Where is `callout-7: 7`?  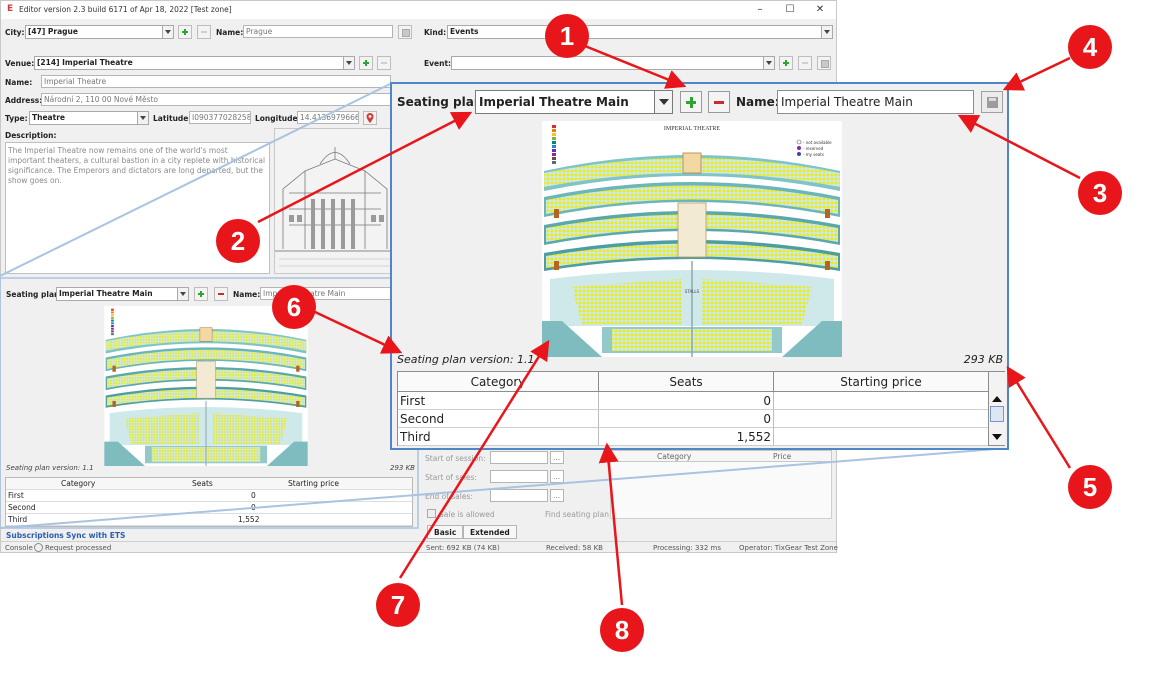
callout-7: 7 is located at coordinates (398, 605).